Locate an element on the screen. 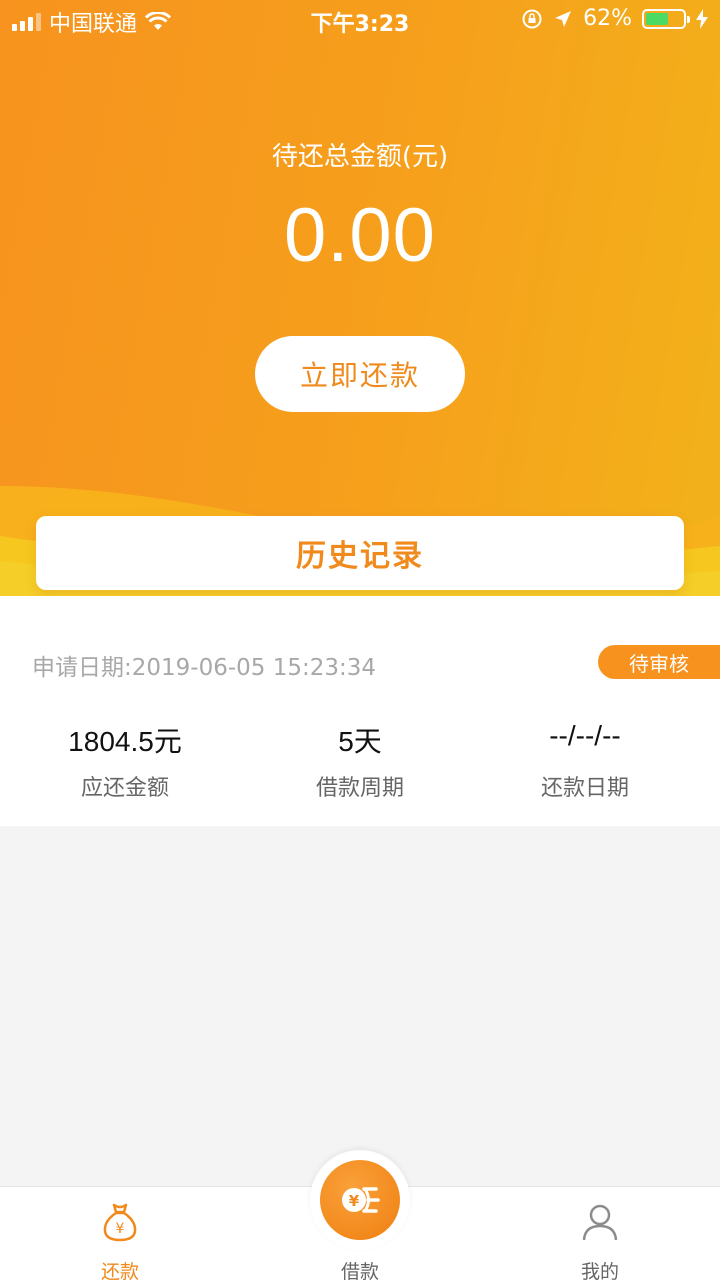 Image resolution: width=720 pixels, height=1280 pixels. stat-repay-date: --/--/-- 还款日期 is located at coordinates (585, 761).